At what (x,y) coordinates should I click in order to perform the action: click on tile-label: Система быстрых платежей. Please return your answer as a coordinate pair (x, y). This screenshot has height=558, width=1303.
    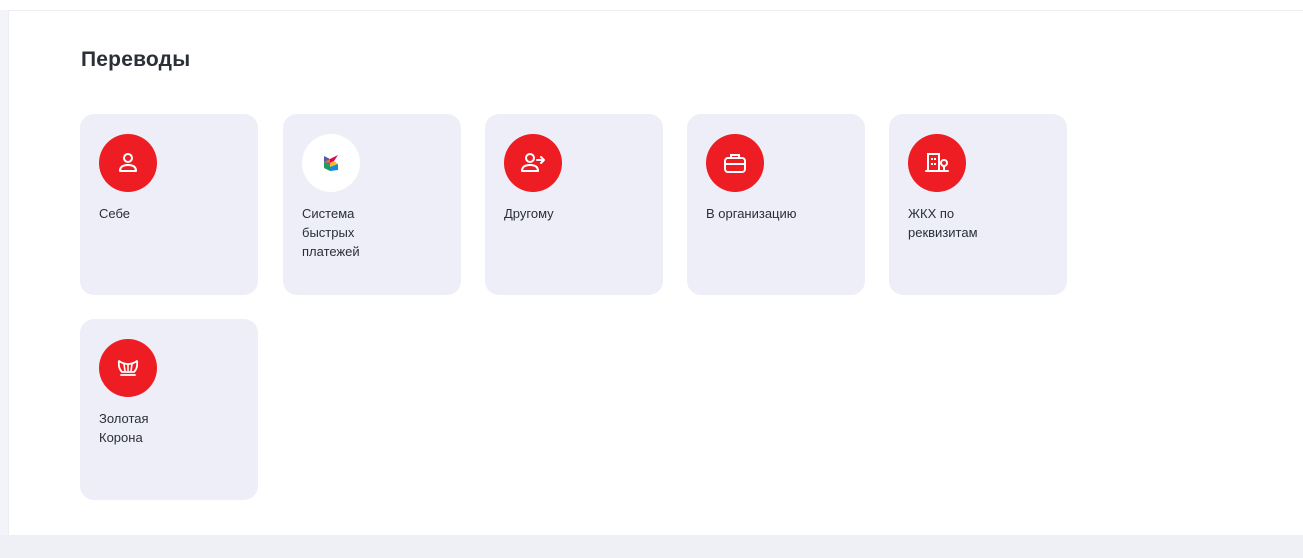
    Looking at the image, I should click on (331, 232).